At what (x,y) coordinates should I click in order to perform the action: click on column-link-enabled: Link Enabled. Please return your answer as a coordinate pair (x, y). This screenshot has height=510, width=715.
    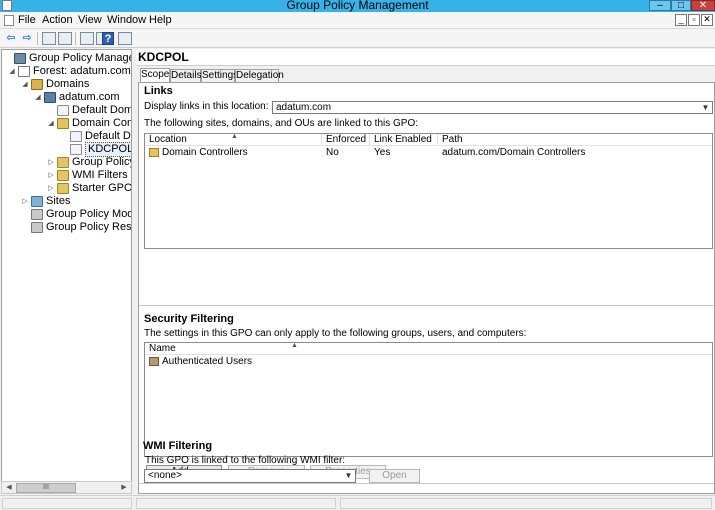
    Looking at the image, I should click on (404, 140).